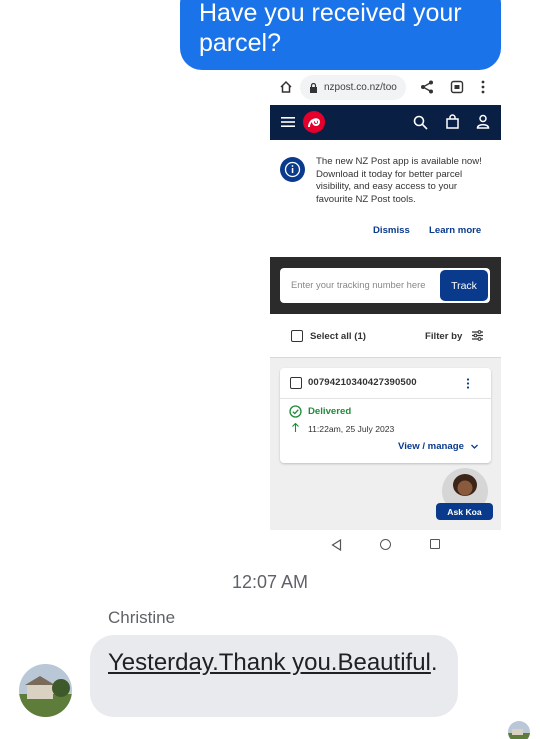 The width and height of the screenshot is (540, 739). I want to click on home-icon, so click(286, 87).